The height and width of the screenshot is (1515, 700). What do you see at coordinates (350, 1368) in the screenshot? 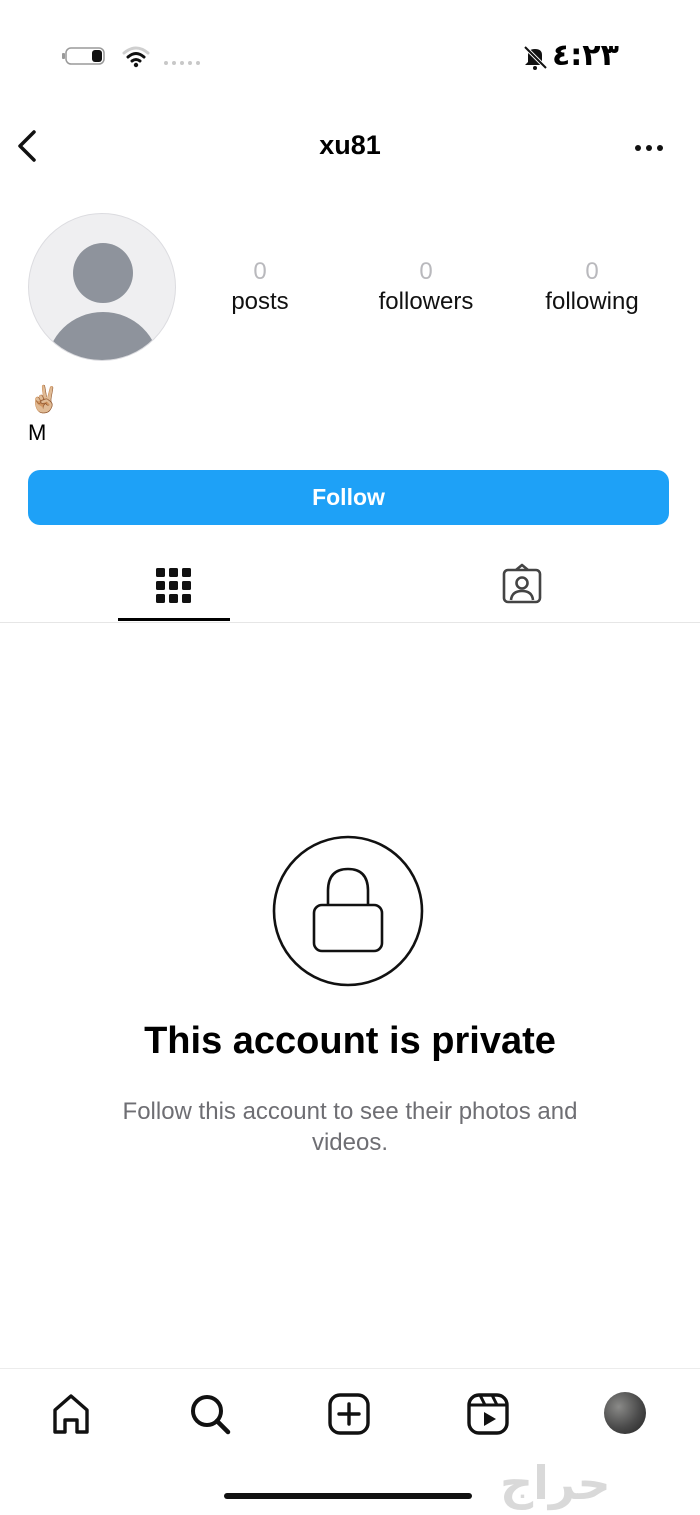
I see `bottom-nav-divider` at bounding box center [350, 1368].